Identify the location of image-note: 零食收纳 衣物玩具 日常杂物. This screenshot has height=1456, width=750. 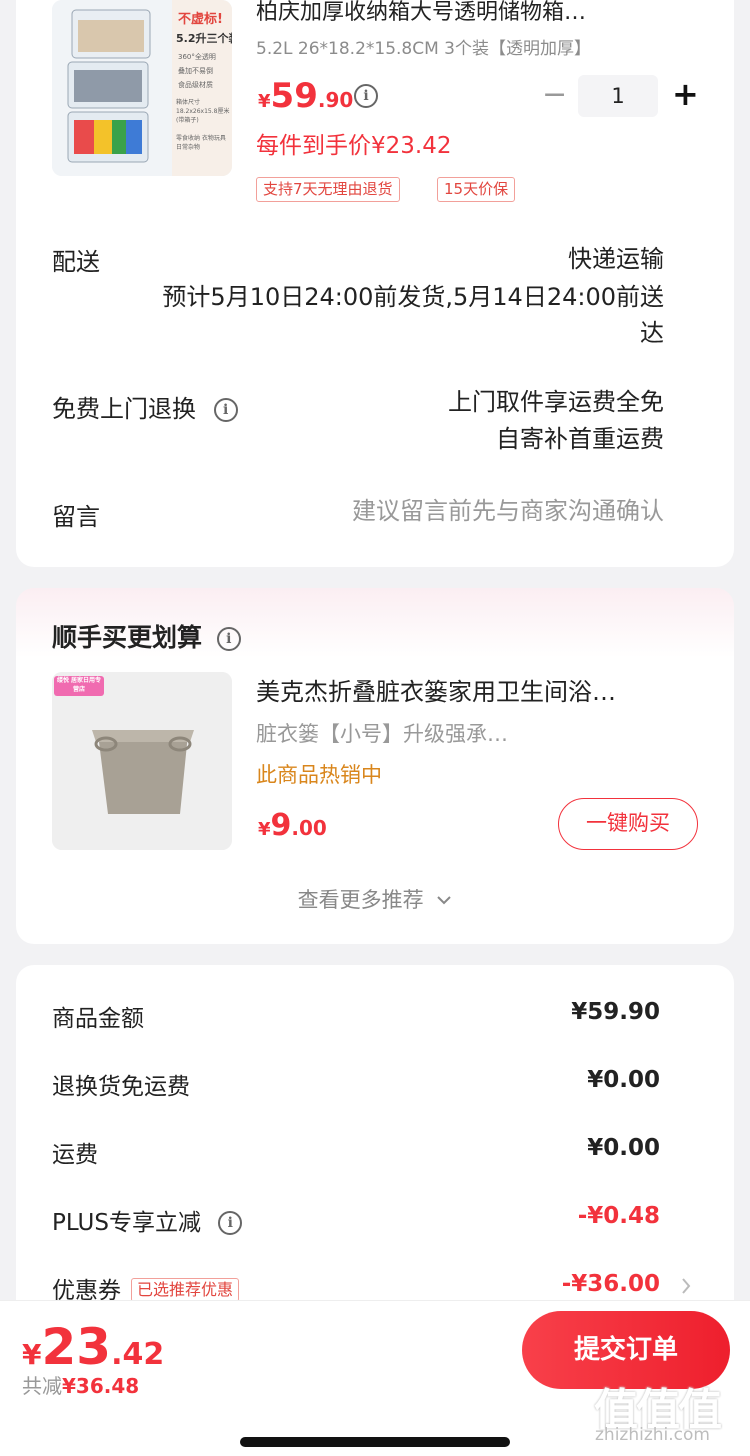
(201, 143).